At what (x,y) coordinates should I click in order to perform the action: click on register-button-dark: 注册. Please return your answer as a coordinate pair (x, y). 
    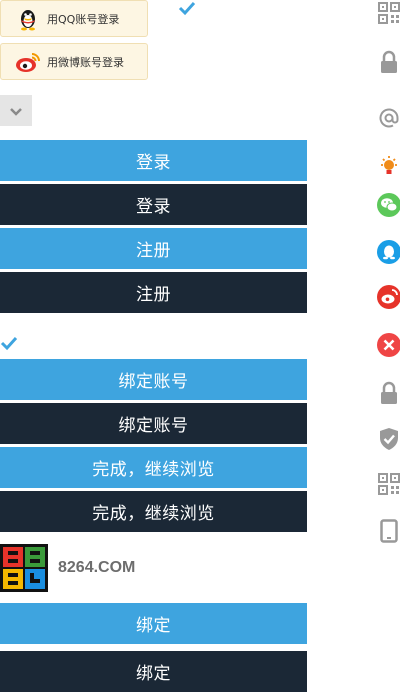
    Looking at the image, I should click on (153, 292).